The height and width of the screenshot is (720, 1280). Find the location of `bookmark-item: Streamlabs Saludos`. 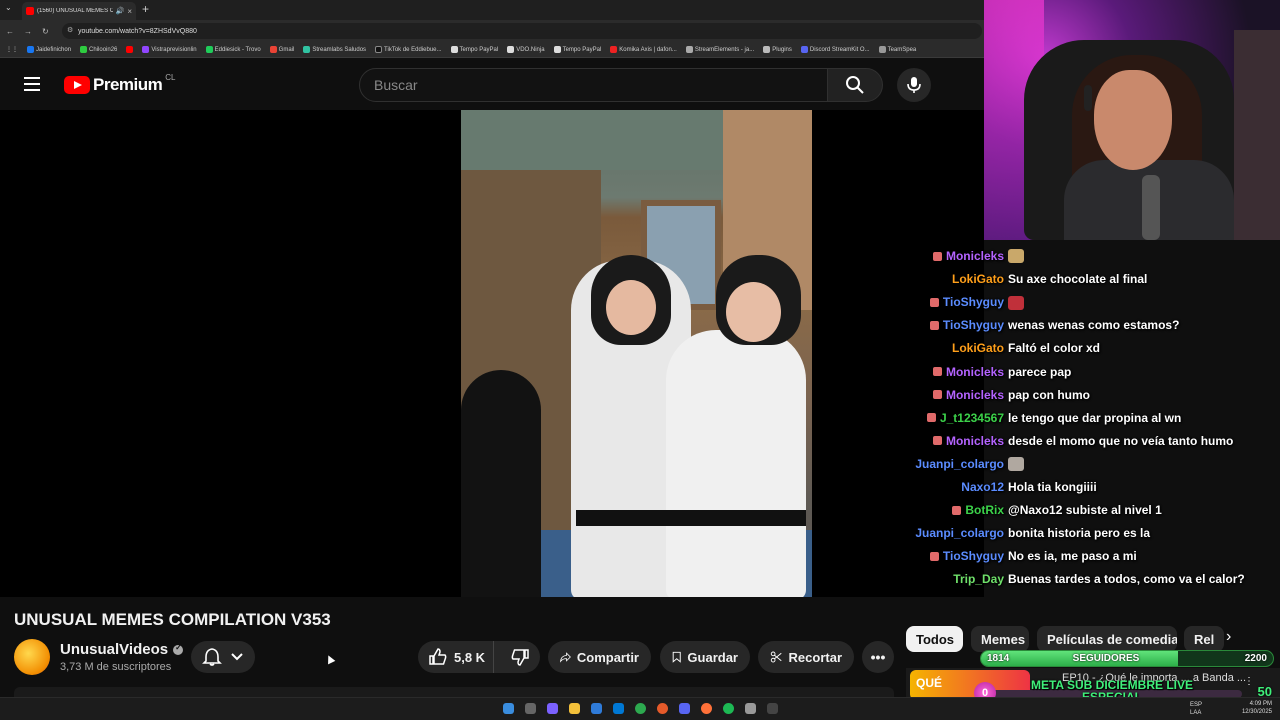

bookmark-item: Streamlabs Saludos is located at coordinates (334, 49).